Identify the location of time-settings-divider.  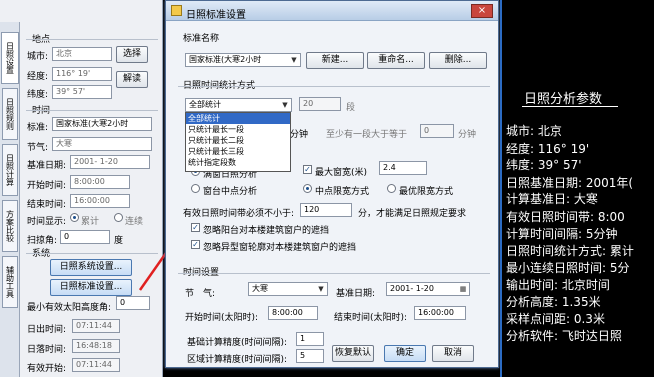
(334, 273).